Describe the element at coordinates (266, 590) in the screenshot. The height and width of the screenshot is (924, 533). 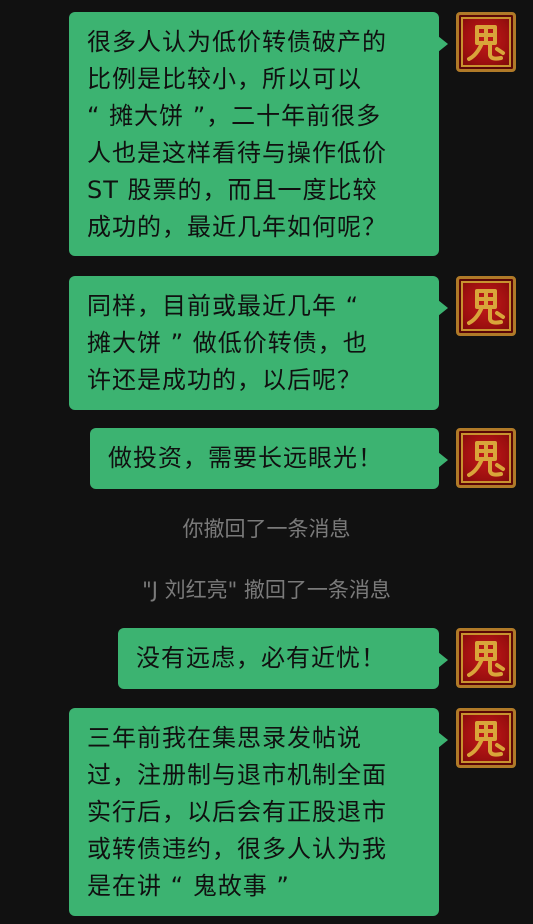
I see `recall-notice: "J 刘红亮" 撤回了一条消息` at that location.